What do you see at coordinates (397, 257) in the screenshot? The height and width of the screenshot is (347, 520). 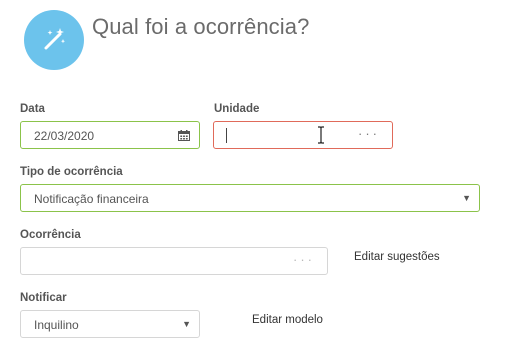 I see `edit-suggestions-link: Editar sugestões` at bounding box center [397, 257].